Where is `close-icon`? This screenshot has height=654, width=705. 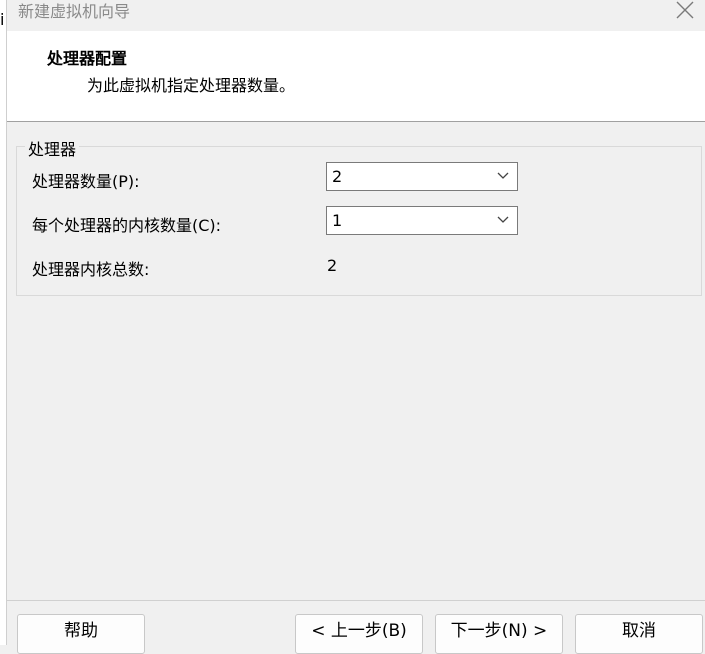 close-icon is located at coordinates (685, 10).